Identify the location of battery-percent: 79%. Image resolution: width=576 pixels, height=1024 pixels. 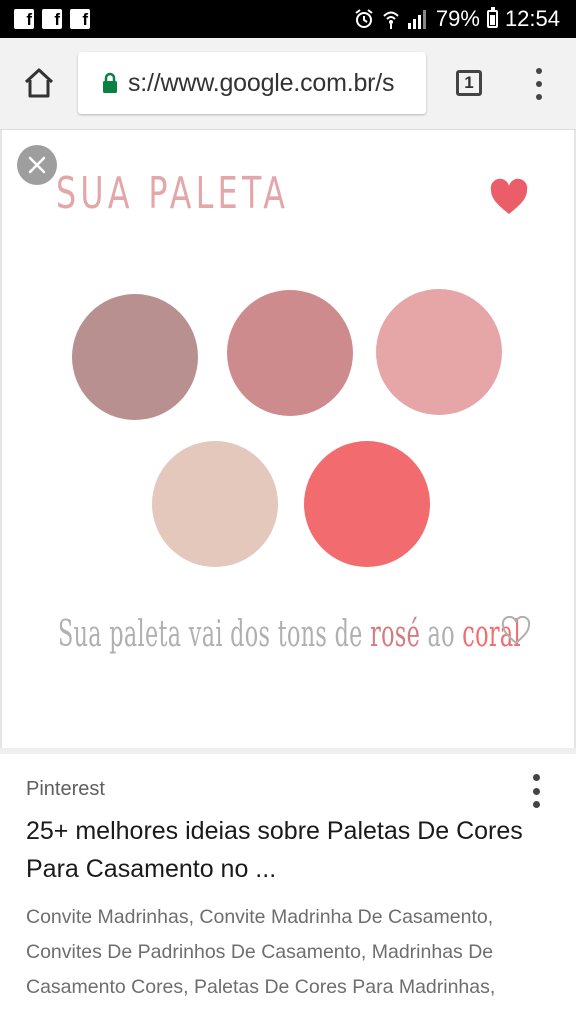
(457, 18).